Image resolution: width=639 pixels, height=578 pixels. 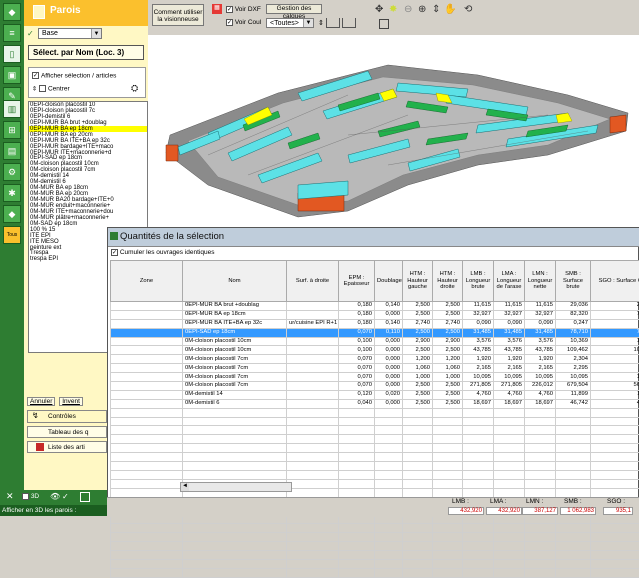 What do you see at coordinates (38, 510) in the screenshot?
I see `status-text: Afficher en 3D les parois :` at bounding box center [38, 510].